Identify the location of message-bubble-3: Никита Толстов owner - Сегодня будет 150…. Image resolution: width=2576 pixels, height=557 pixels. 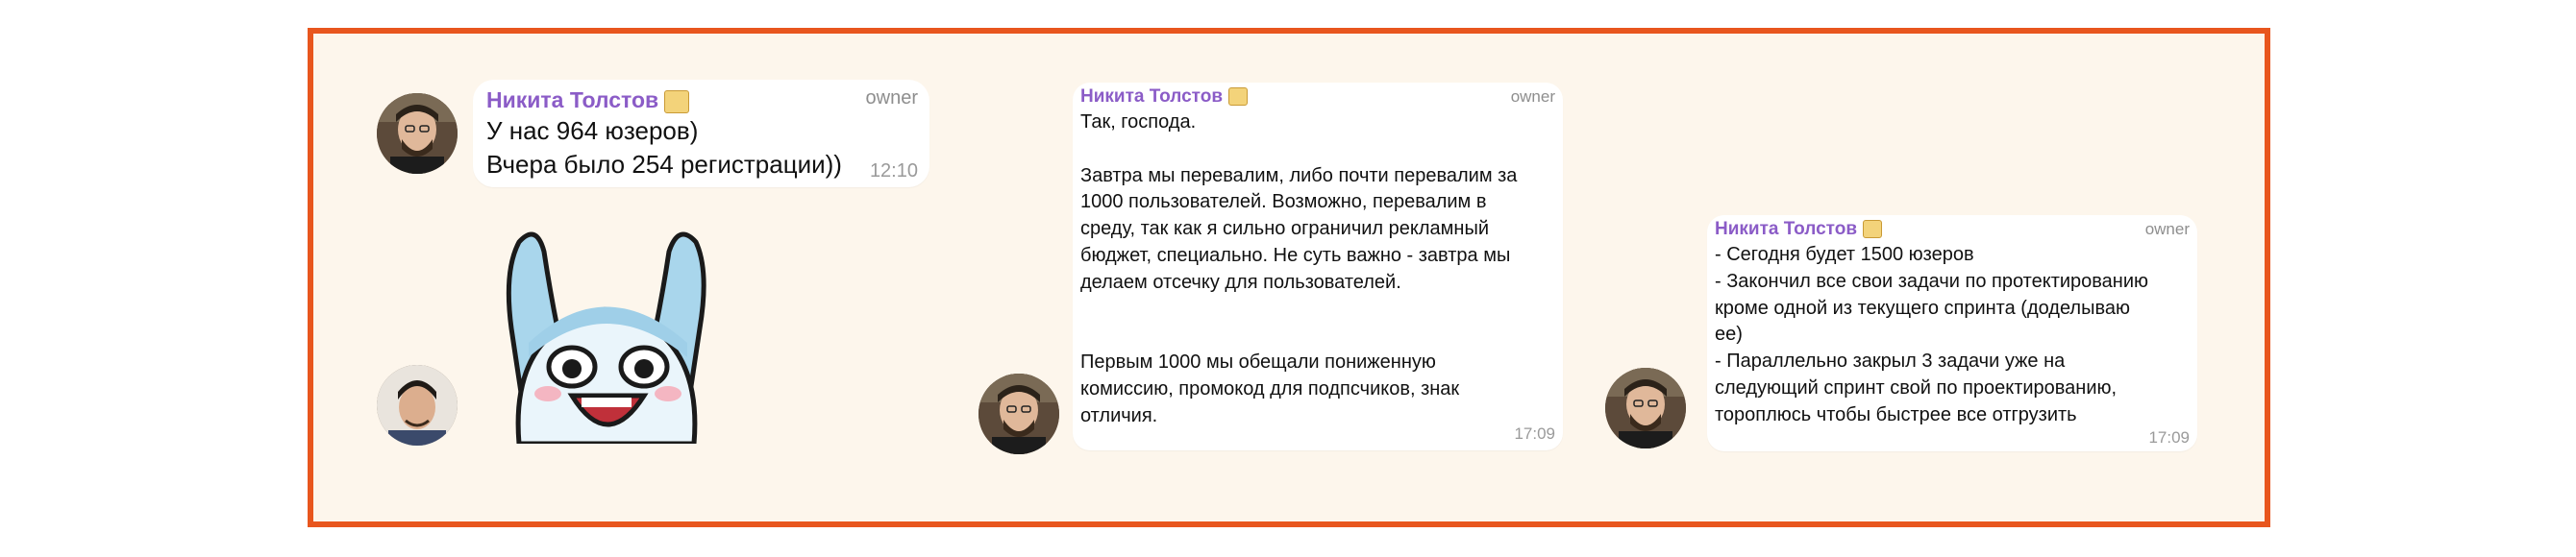
(1952, 333).